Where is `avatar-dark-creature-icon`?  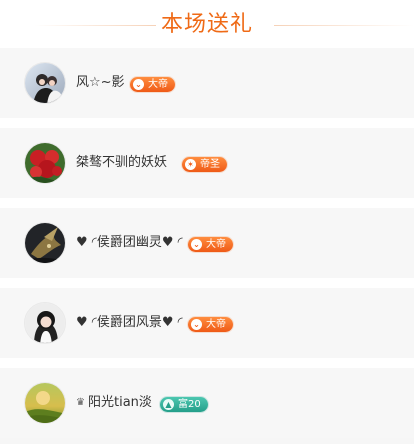
avatar-dark-creature-icon is located at coordinates (45, 243).